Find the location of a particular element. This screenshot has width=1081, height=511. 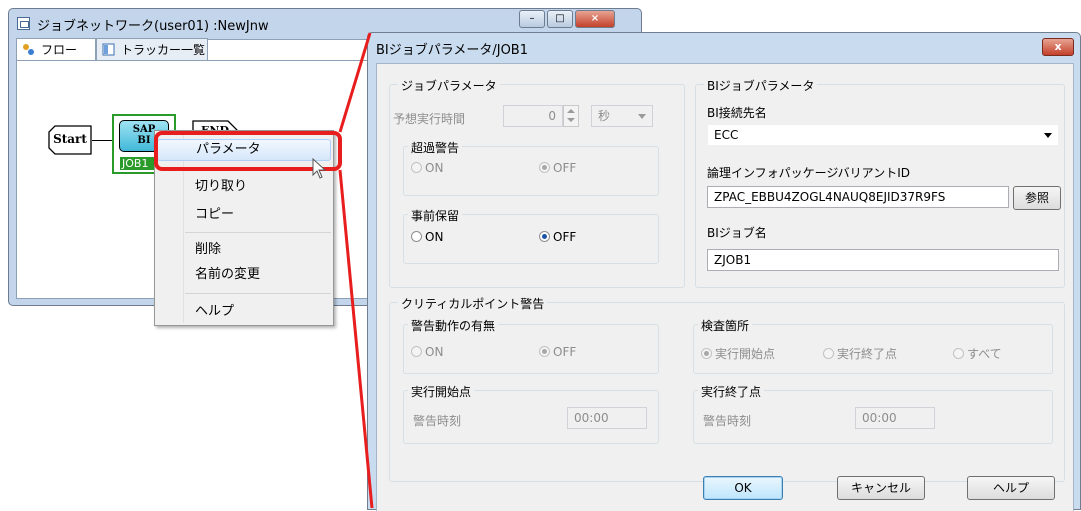

cancel-button: キャンセル is located at coordinates (881, 488).